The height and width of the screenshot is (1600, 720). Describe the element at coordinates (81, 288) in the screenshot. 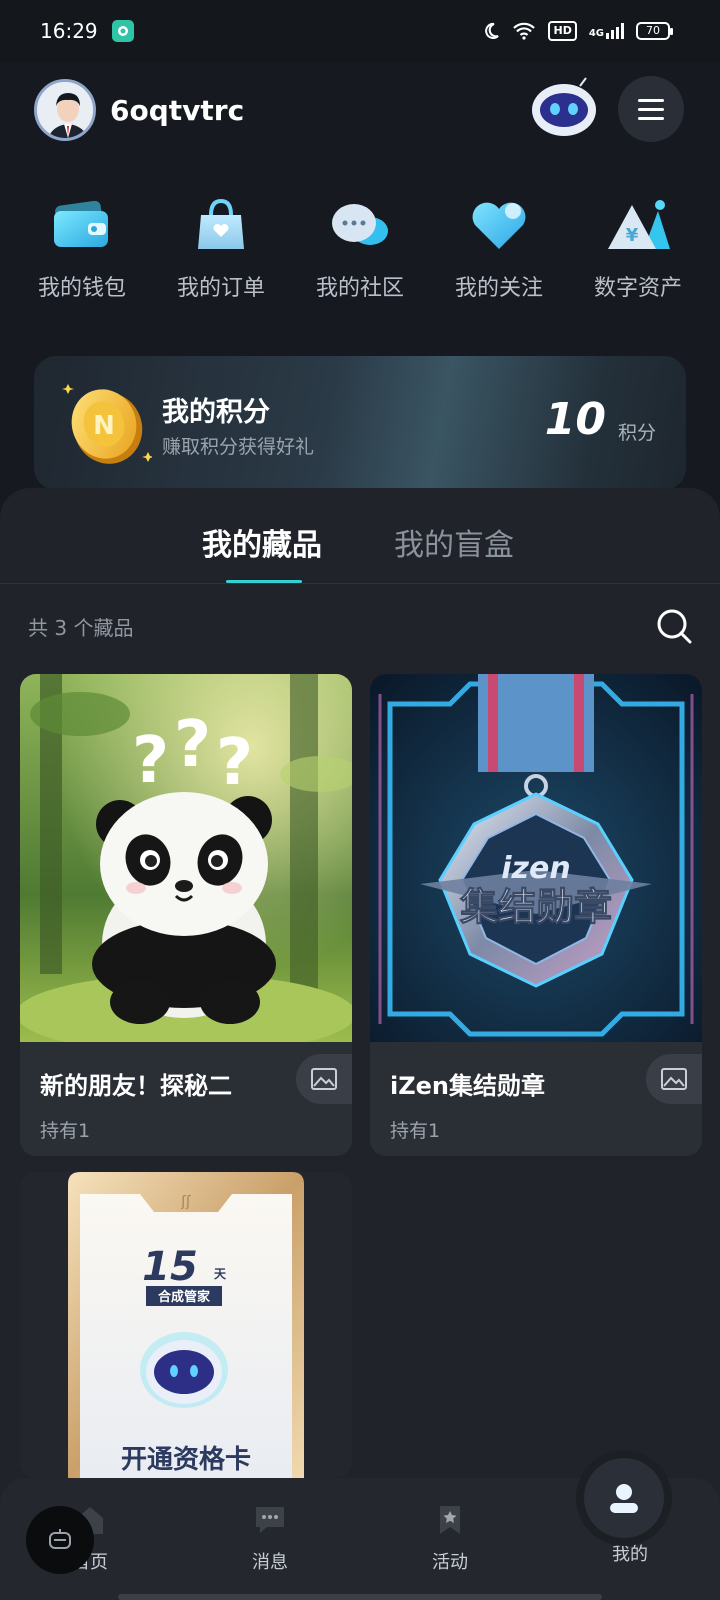

I see `quick-label: 我的钱包` at that location.